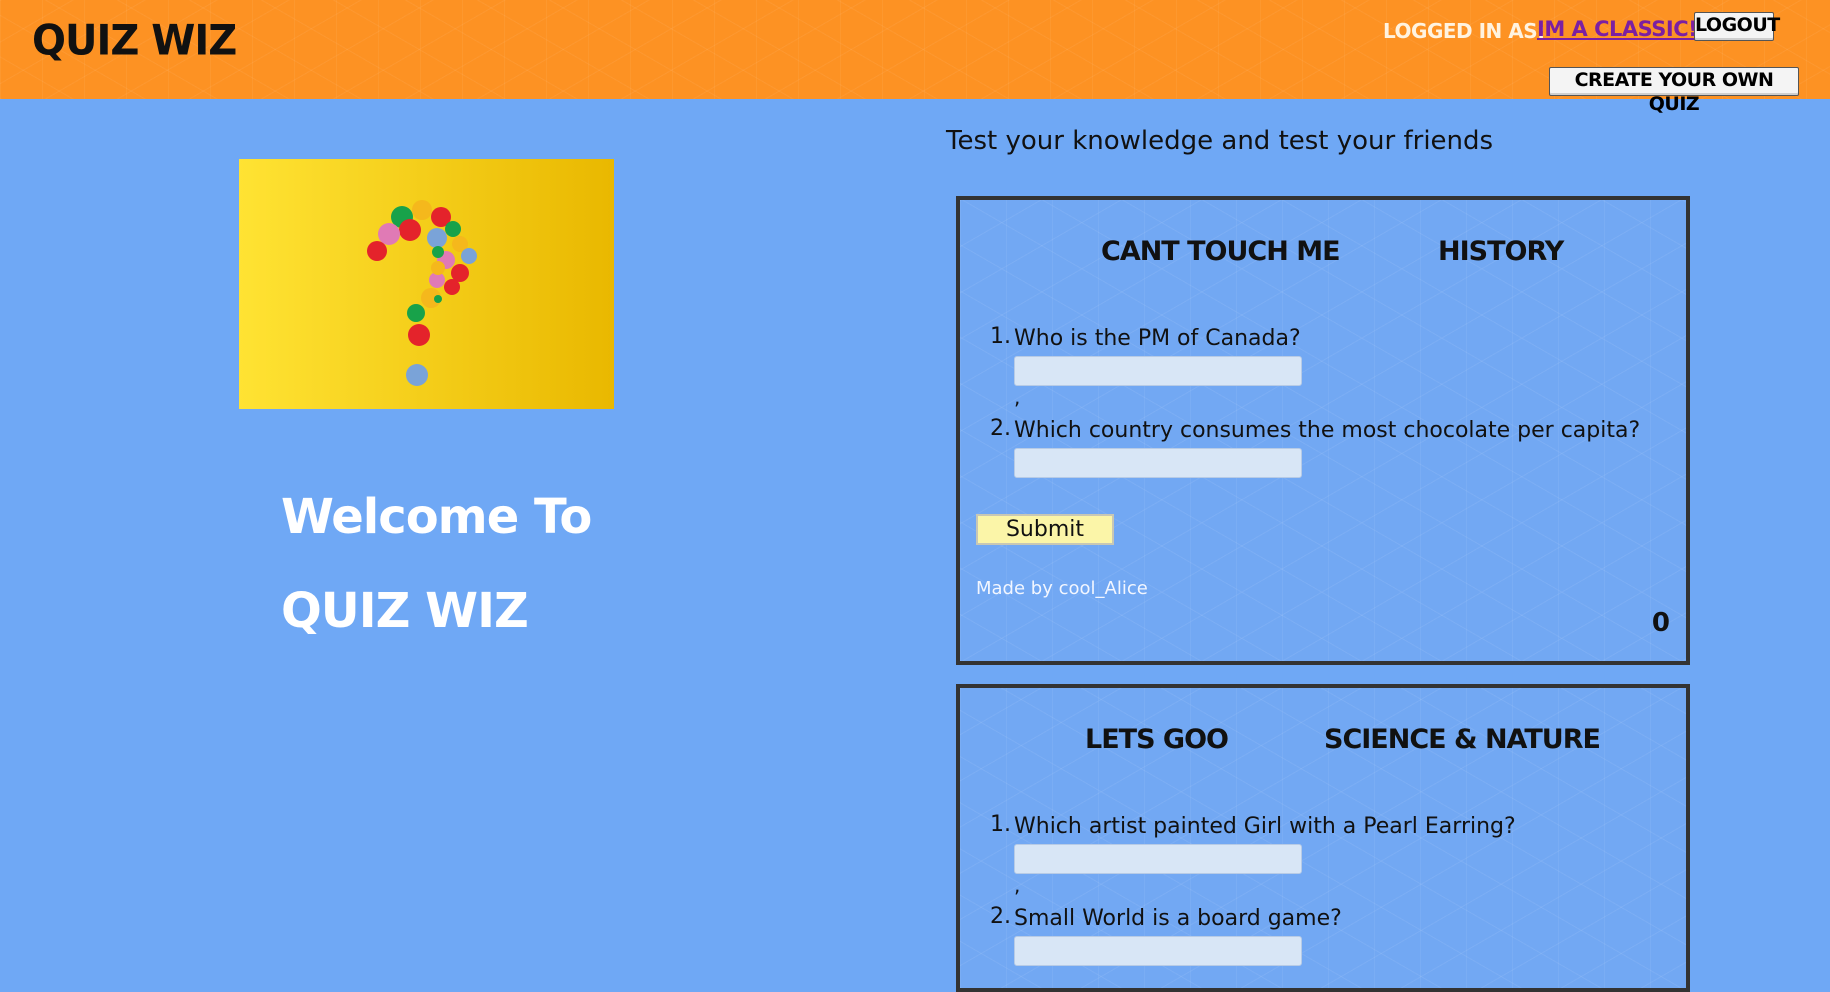 Image resolution: width=1830 pixels, height=992 pixels. I want to click on welcome-line-1: Welcome To, so click(436, 517).